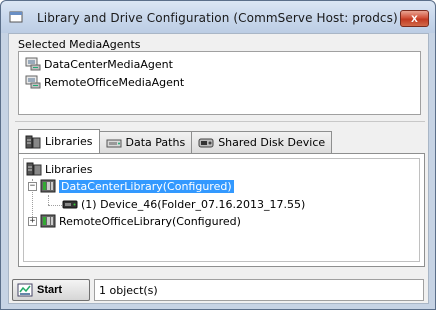 The height and width of the screenshot is (310, 436). Describe the element at coordinates (32, 186) in the screenshot. I see `collapse-toggle: −` at that location.